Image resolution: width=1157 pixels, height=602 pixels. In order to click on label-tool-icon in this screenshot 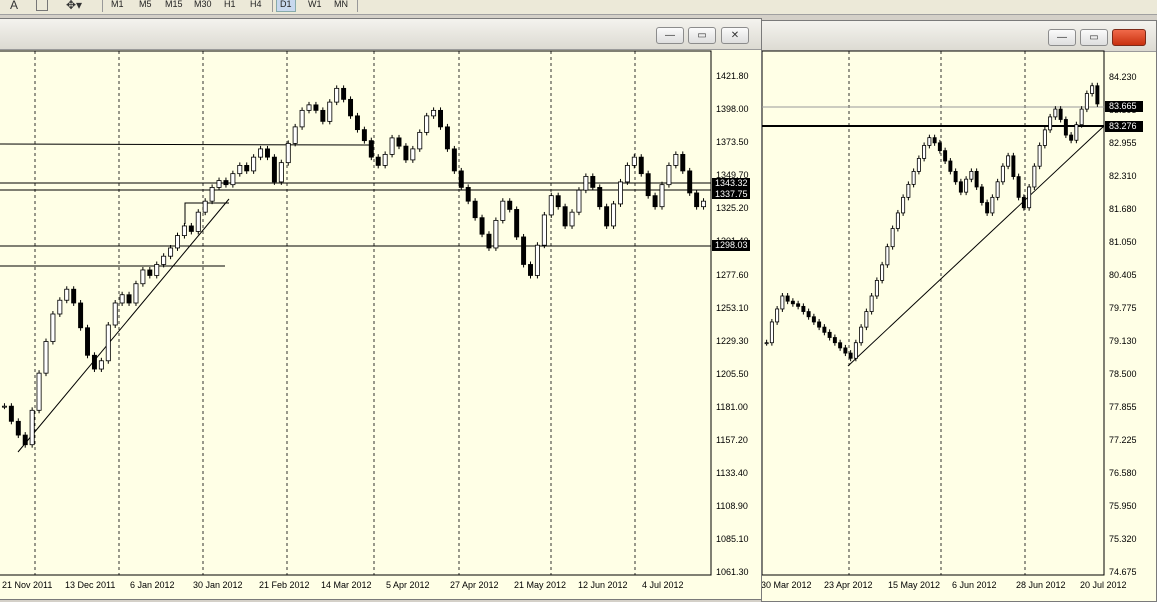, I will do `click(42, 5)`.